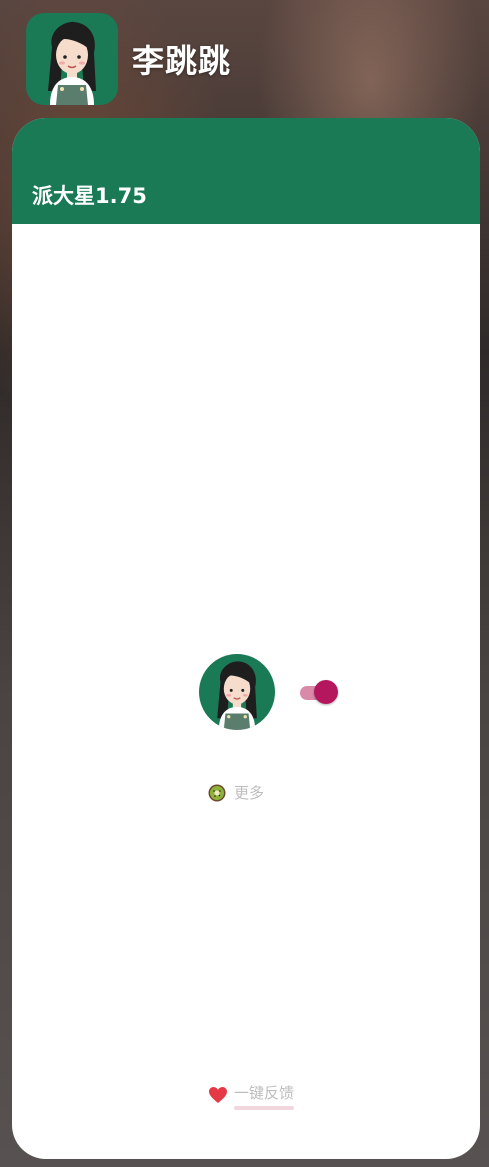 This screenshot has width=489, height=1167. I want to click on kiwi-icon, so click(217, 793).